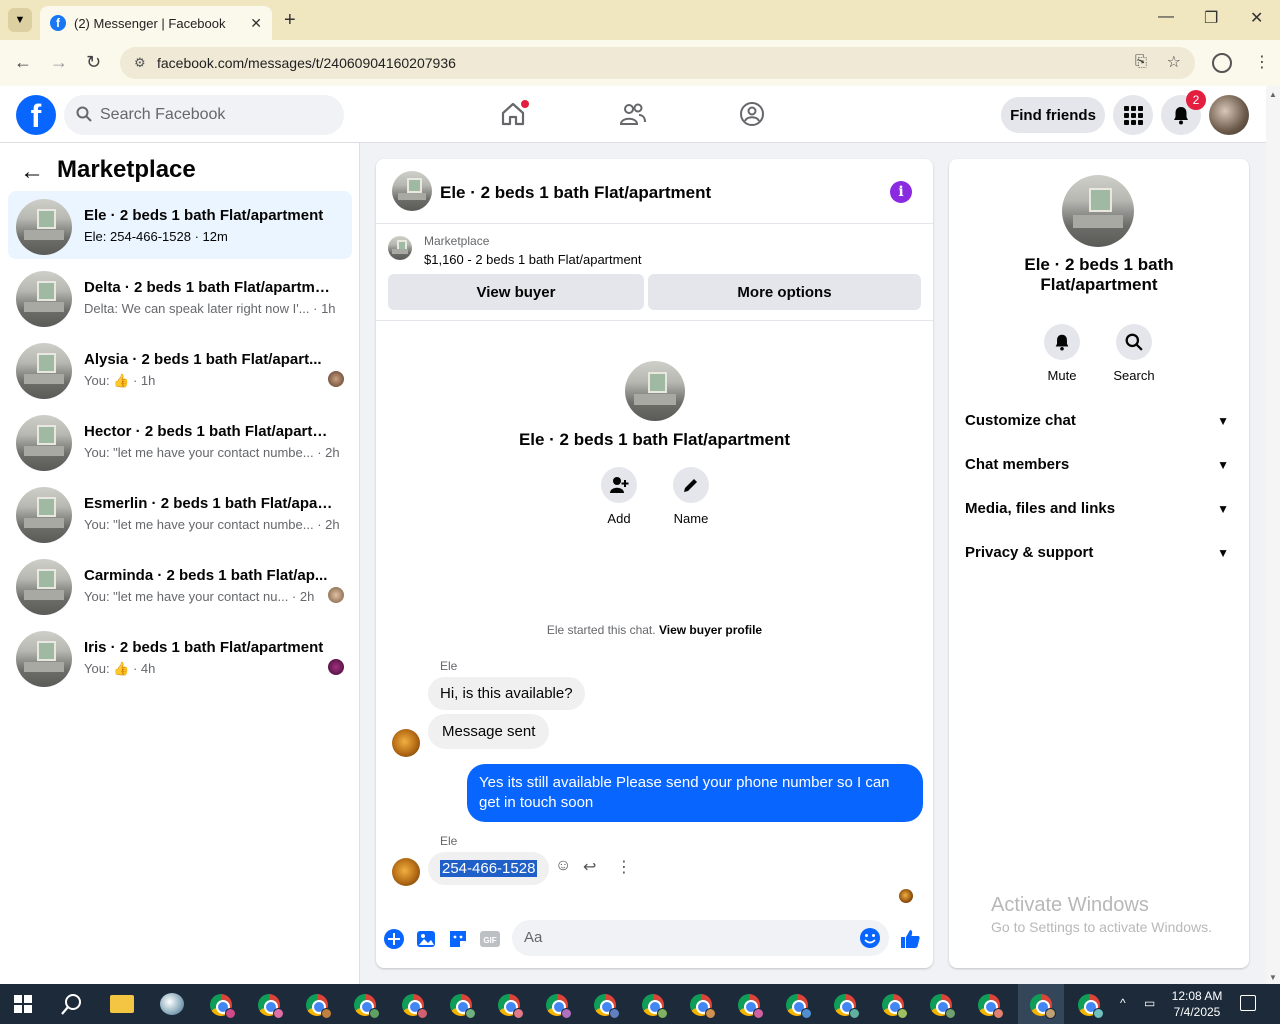 The height and width of the screenshot is (1024, 1280). Describe the element at coordinates (1273, 535) in the screenshot. I see `page-scrollbar: ▲ ▼` at that location.